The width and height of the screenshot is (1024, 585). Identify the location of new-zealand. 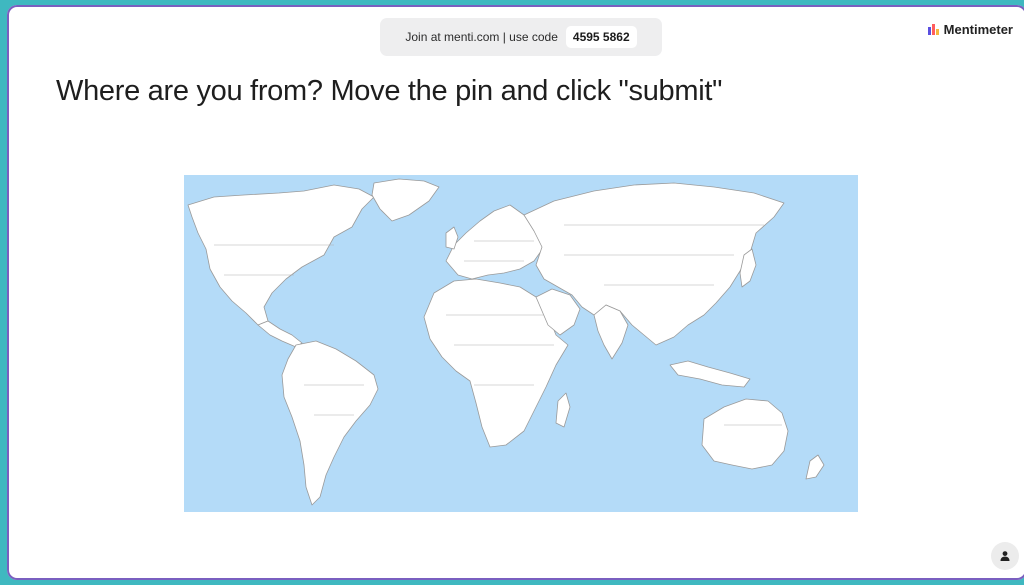
(815, 467).